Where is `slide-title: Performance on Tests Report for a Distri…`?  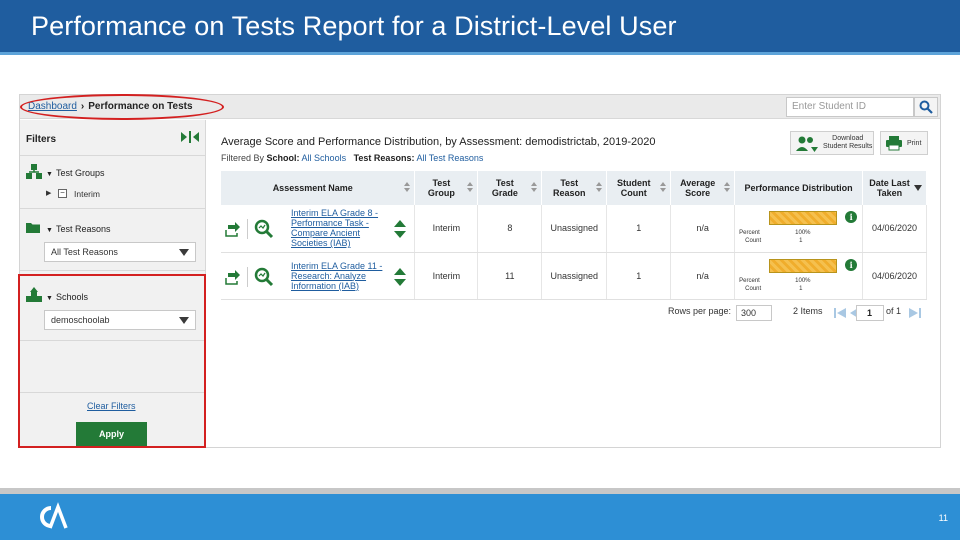
slide-title: Performance on Tests Report for a Distri… is located at coordinates (354, 26).